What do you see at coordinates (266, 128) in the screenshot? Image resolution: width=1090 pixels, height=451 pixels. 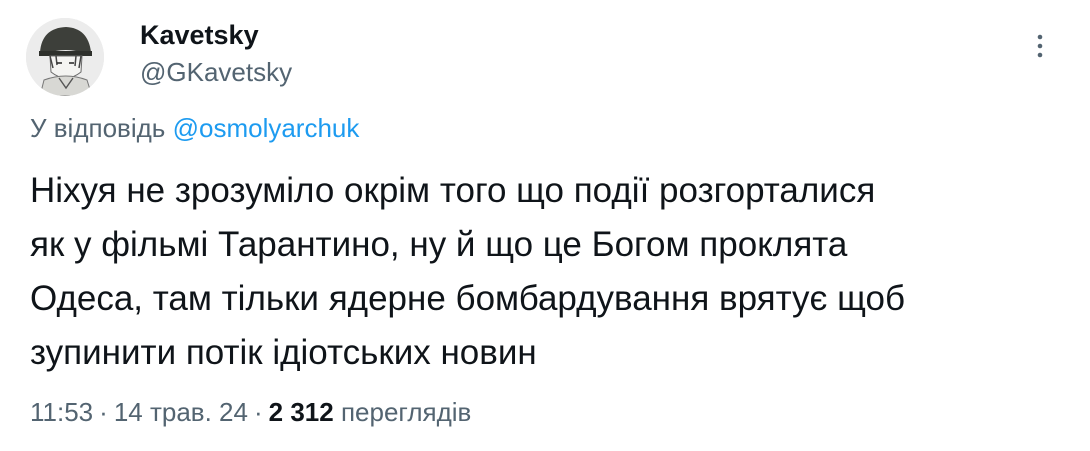 I see `reply-to-handle-link: @osmolyarchuk` at bounding box center [266, 128].